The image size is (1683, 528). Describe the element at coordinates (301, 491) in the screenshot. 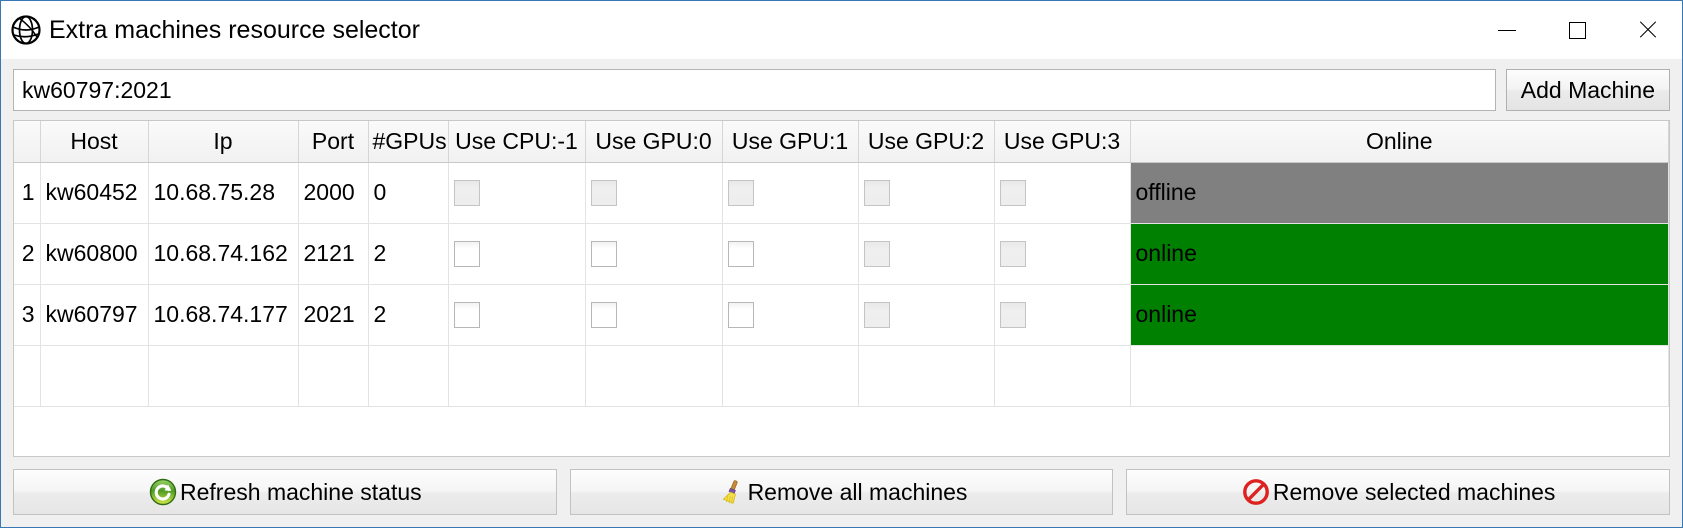

I see `refresh-machine-status-label: Refresh machine status` at that location.